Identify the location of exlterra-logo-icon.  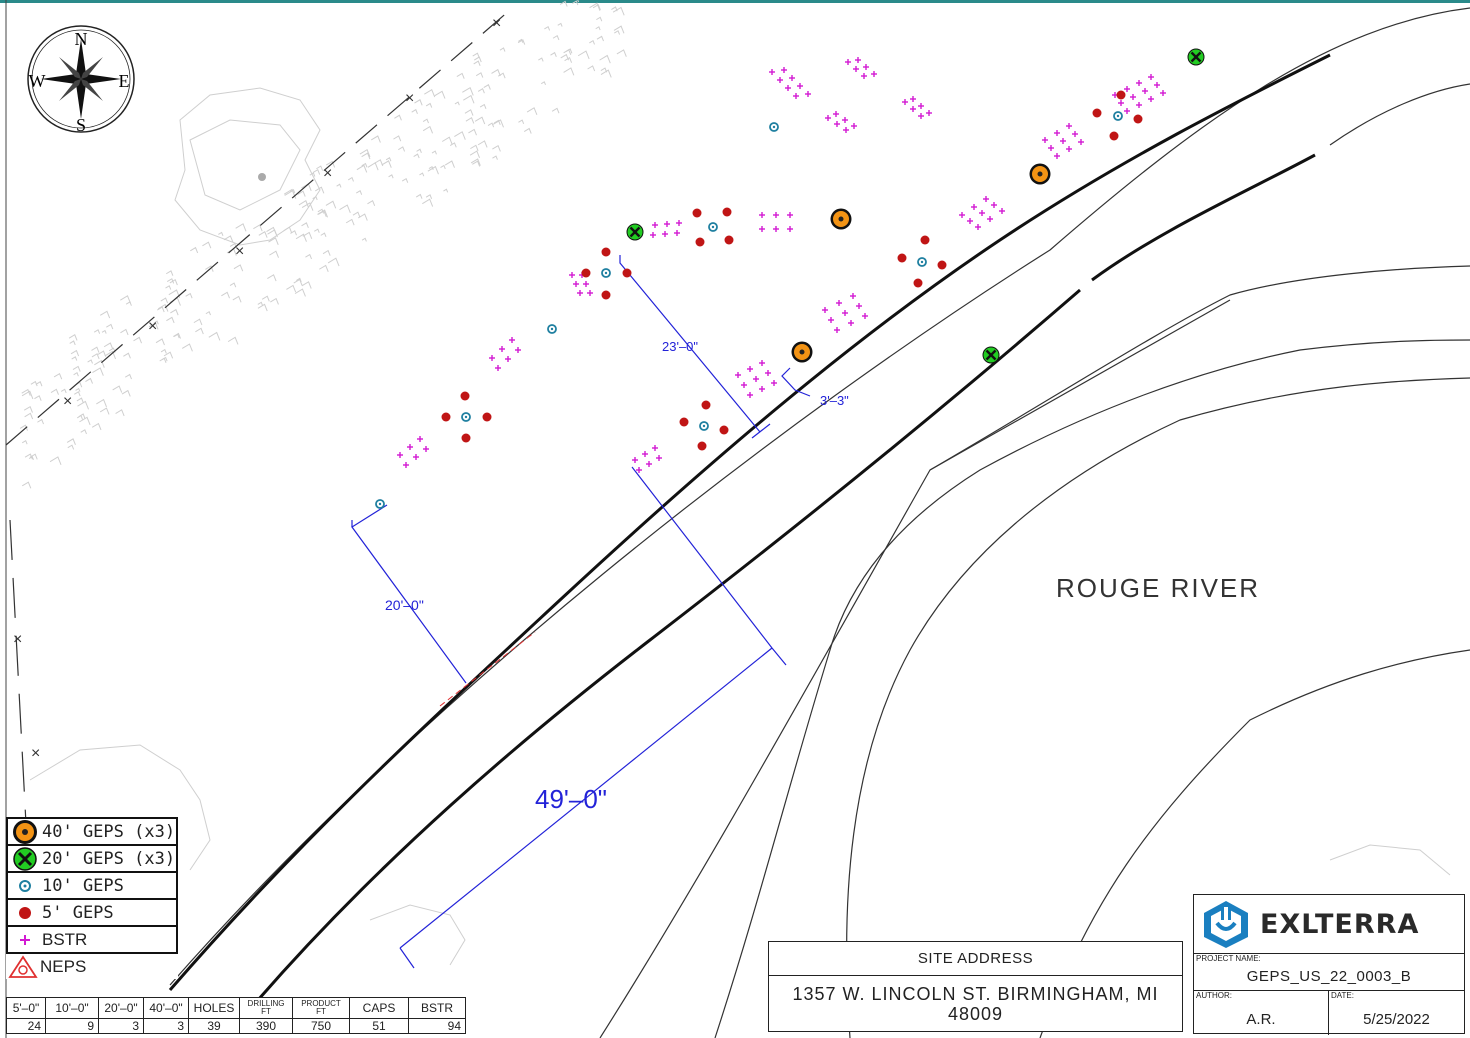
(1226, 924).